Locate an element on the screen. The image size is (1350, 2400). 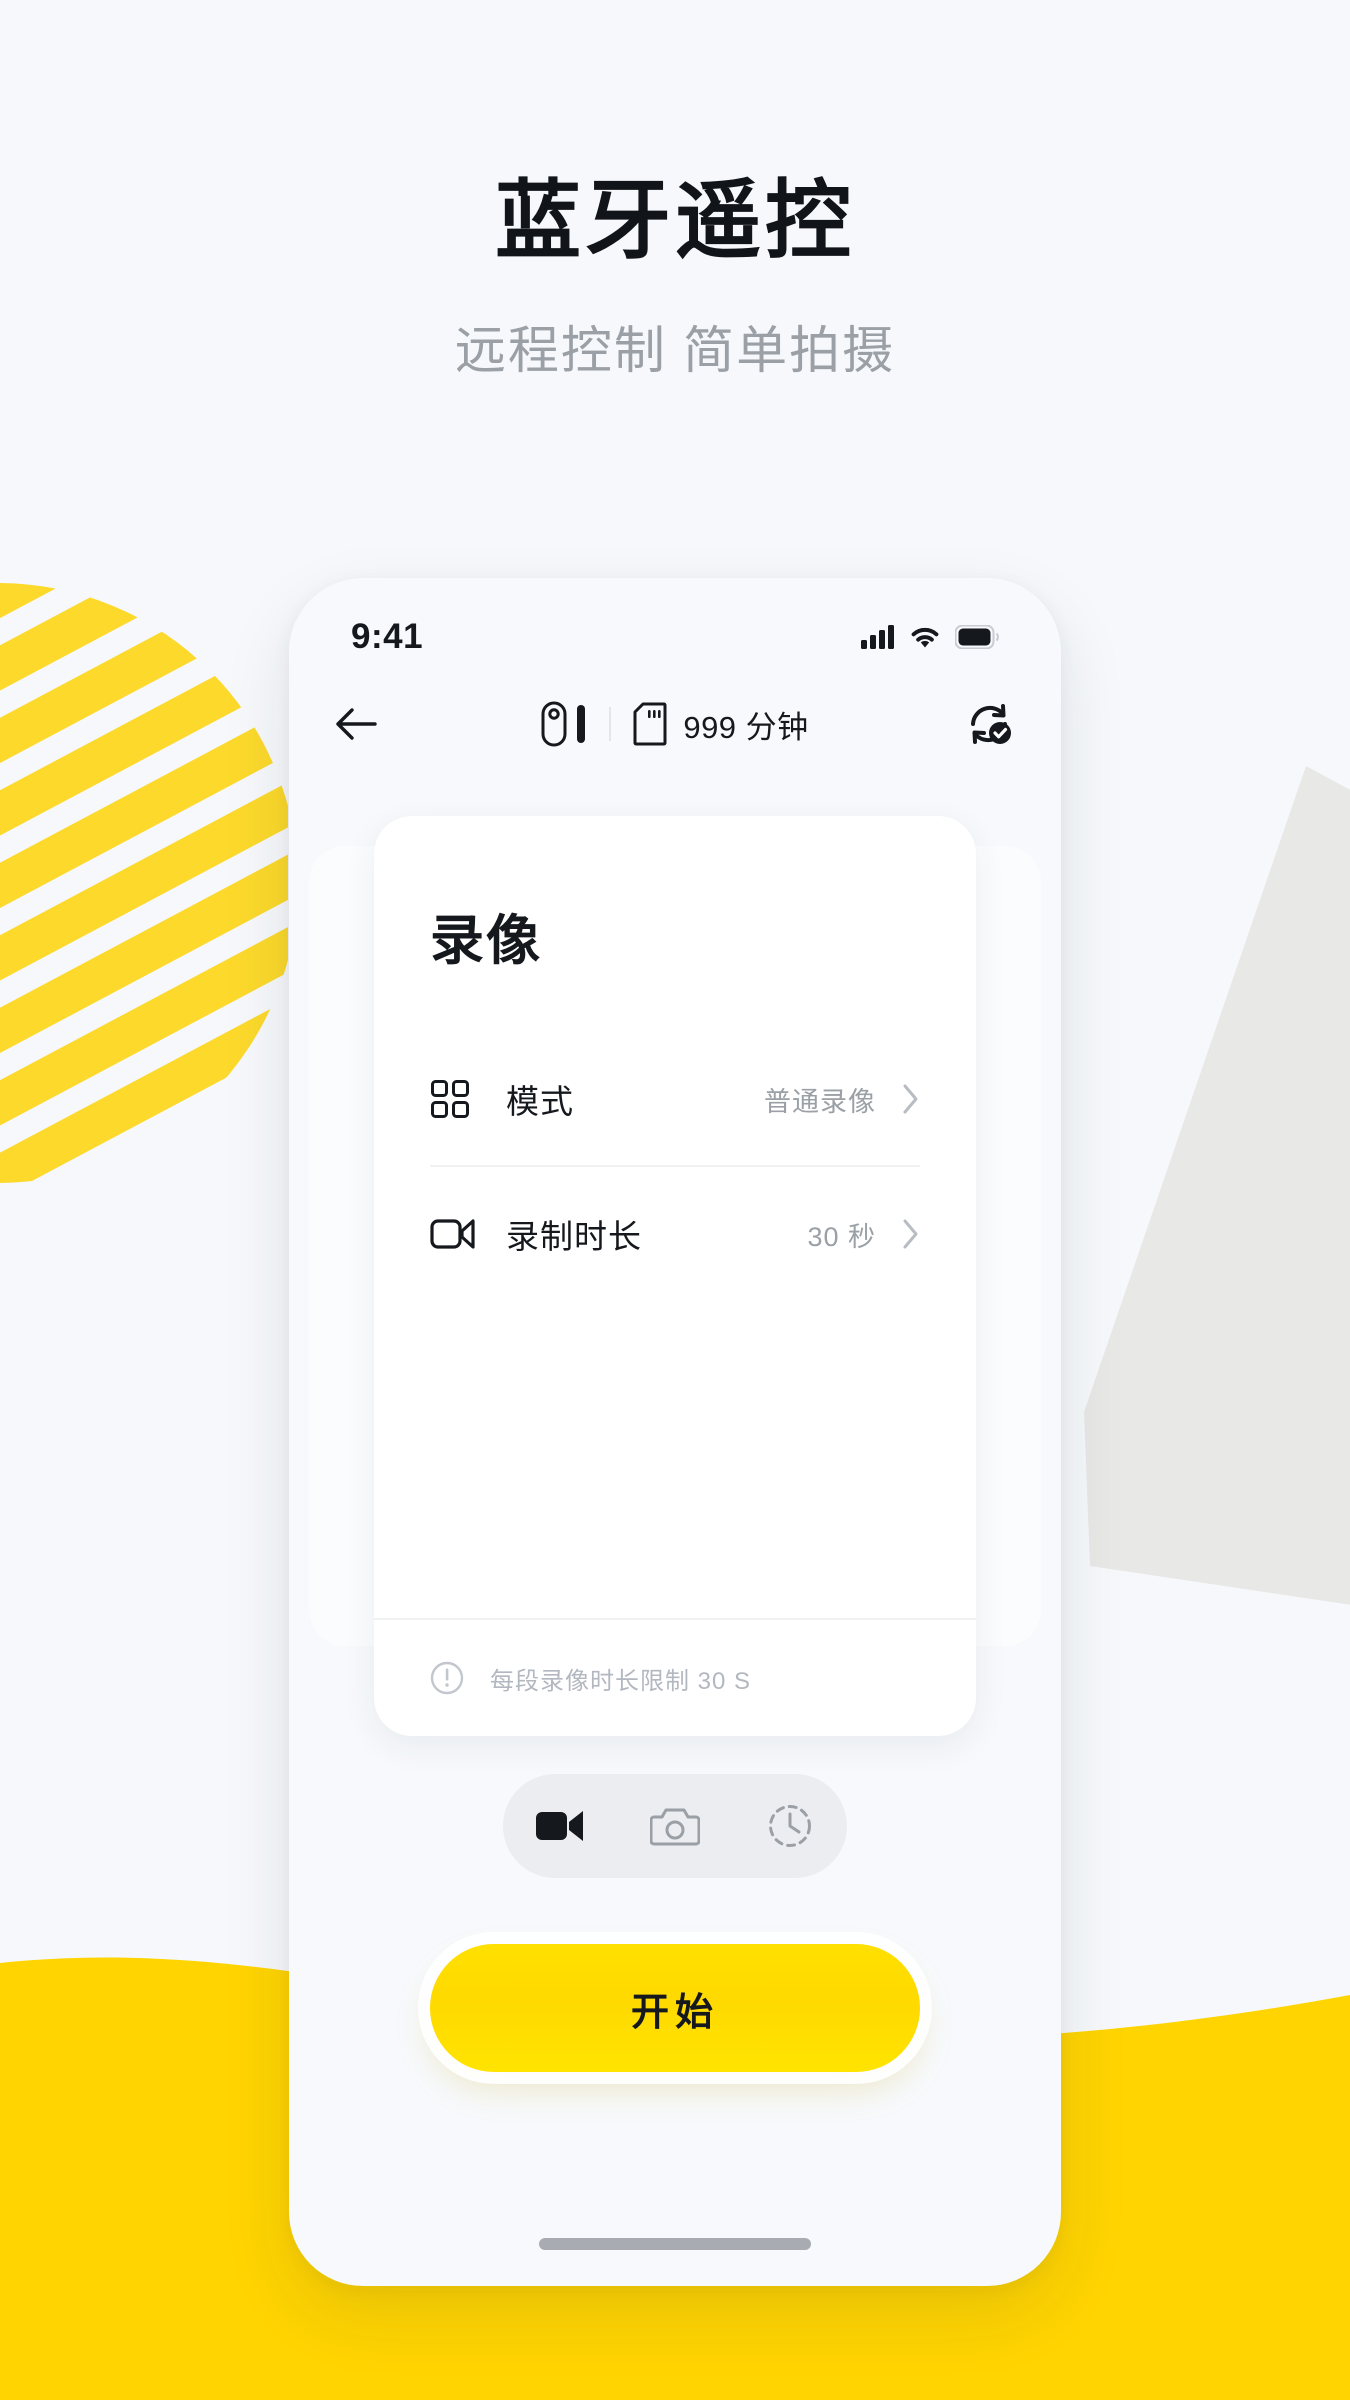
cellular-signal-icon is located at coordinates (877, 637).